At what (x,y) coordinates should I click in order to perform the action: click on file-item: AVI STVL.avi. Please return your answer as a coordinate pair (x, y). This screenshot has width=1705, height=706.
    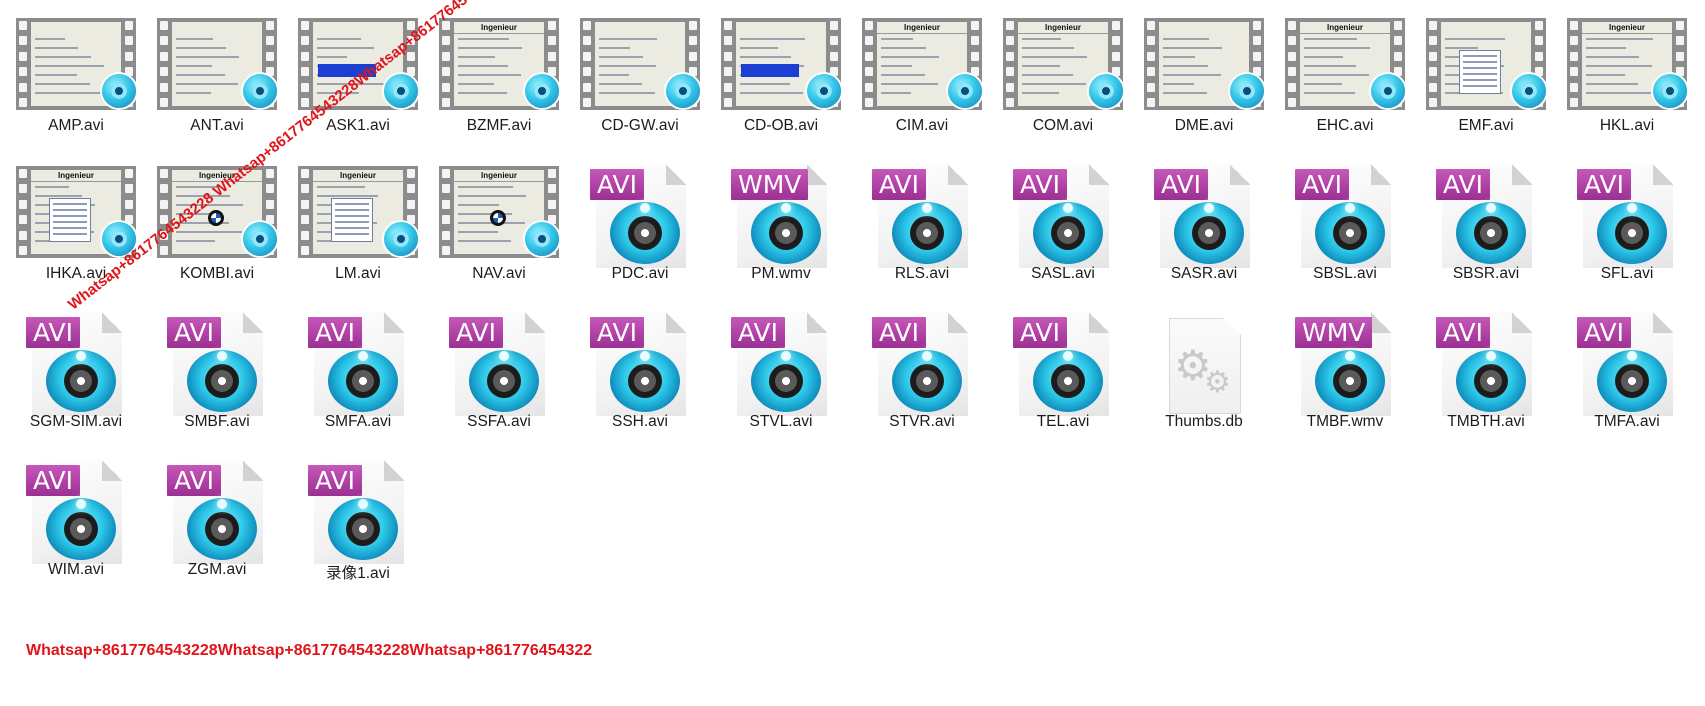
    Looking at the image, I should click on (781, 375).